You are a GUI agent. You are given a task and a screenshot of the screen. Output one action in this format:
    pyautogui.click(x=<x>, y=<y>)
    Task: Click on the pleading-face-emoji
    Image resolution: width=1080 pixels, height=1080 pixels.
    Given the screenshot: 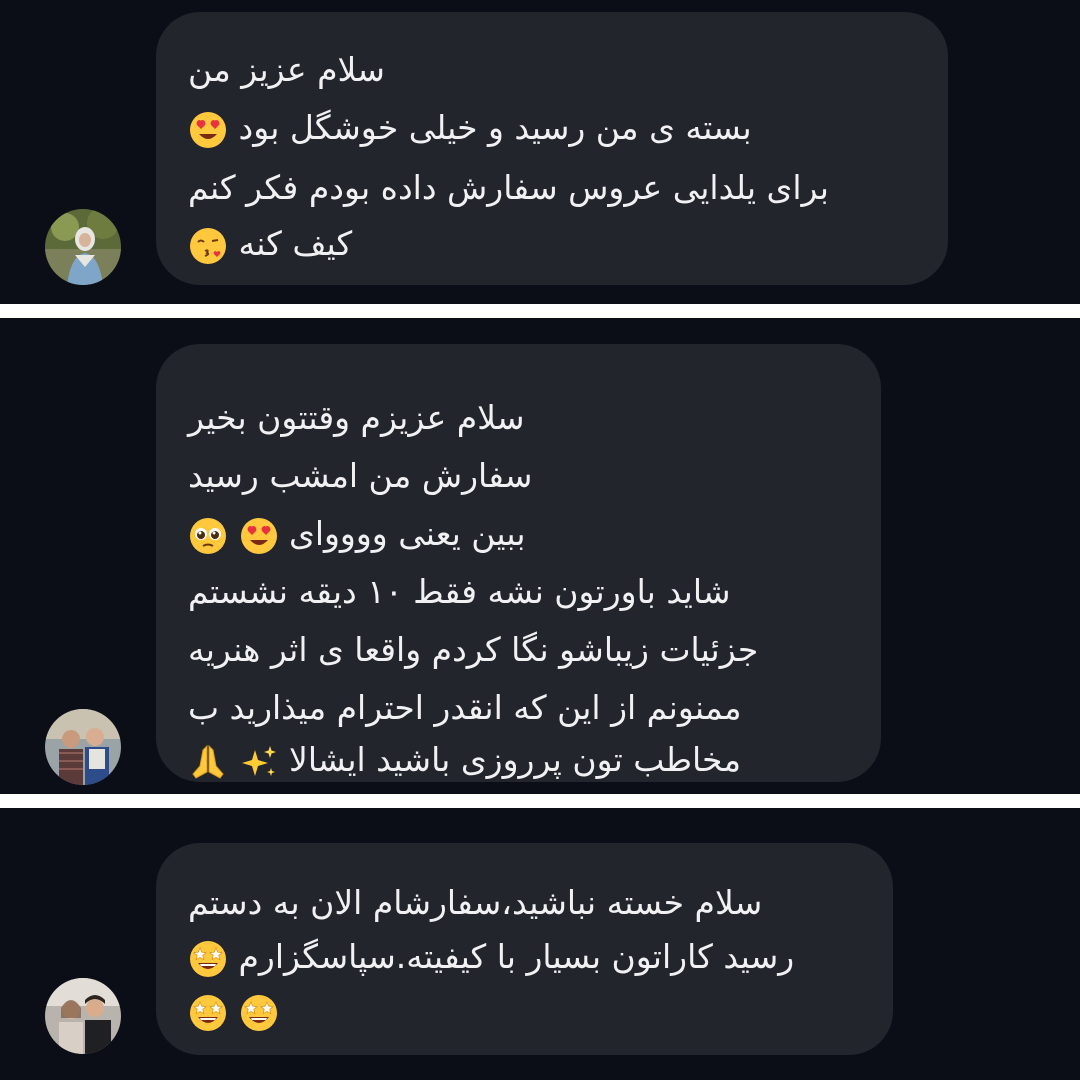 What is the action you would take?
    pyautogui.click(x=208, y=536)
    